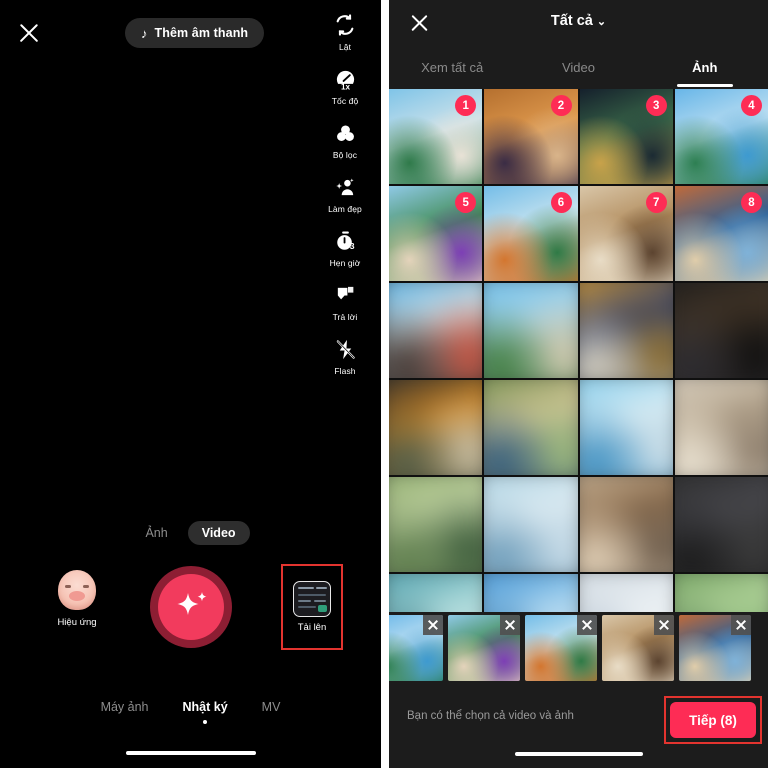 The image size is (768, 768). Describe the element at coordinates (125, 712) in the screenshot. I see `nav-camera: Máy ảnh` at that location.